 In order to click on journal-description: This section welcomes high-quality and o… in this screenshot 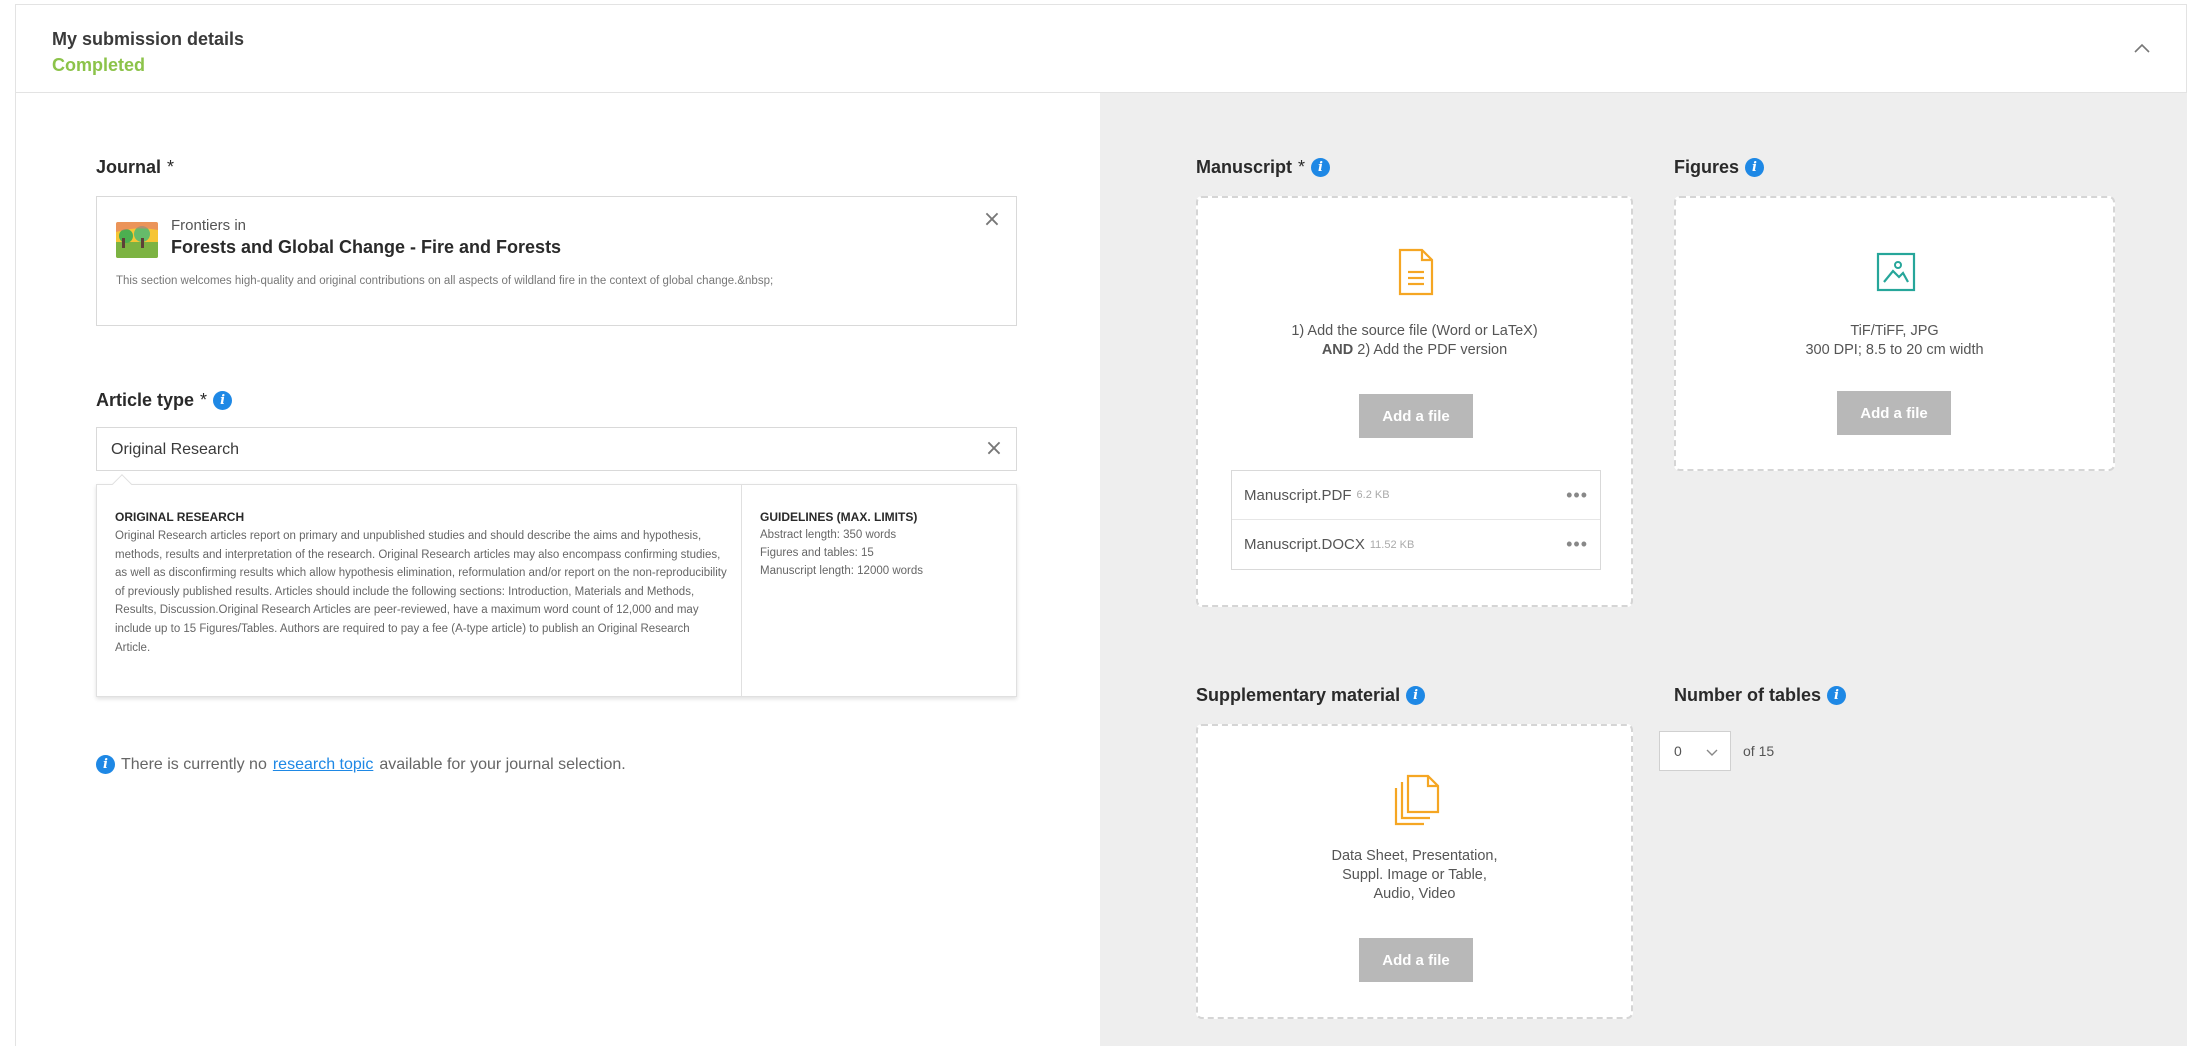, I will do `click(445, 281)`.